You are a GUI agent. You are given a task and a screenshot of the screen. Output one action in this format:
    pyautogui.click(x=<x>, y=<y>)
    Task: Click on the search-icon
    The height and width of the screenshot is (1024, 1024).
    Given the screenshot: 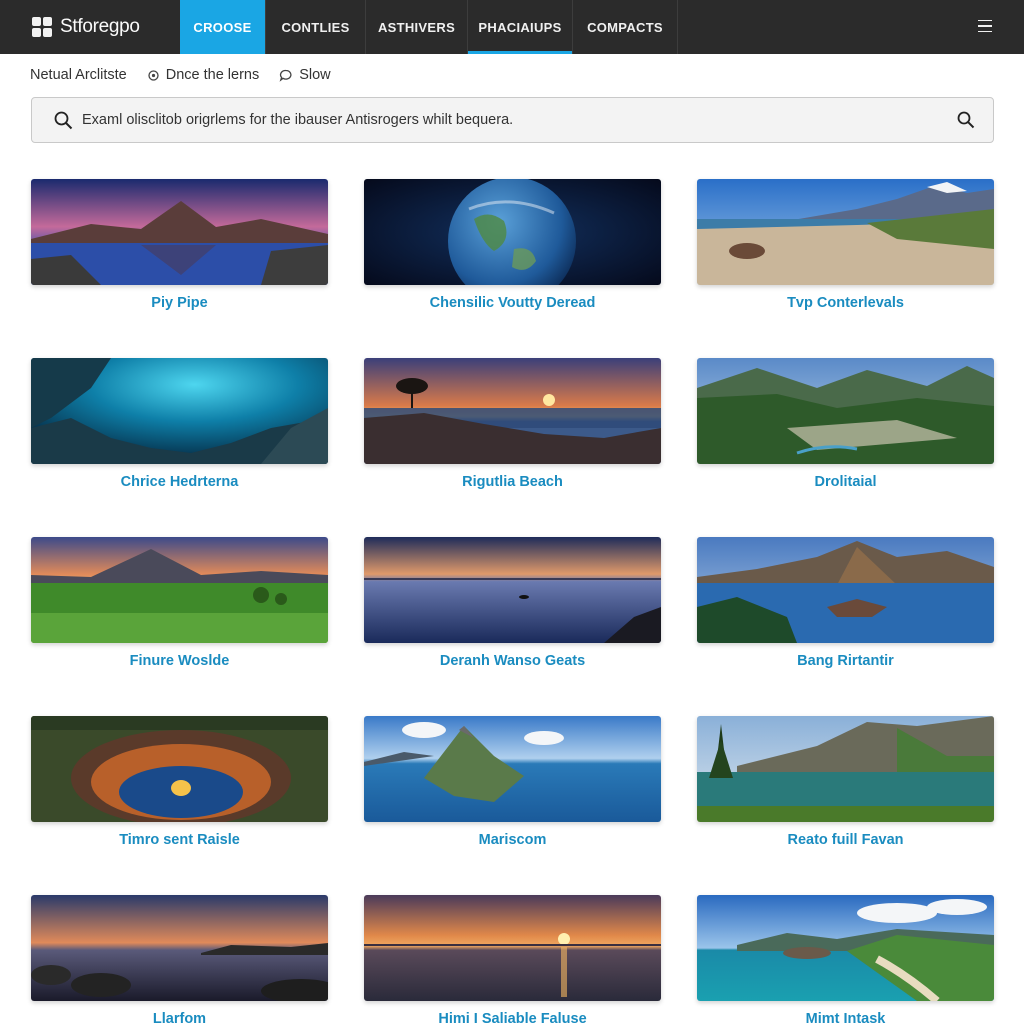 What is the action you would take?
    pyautogui.click(x=63, y=120)
    